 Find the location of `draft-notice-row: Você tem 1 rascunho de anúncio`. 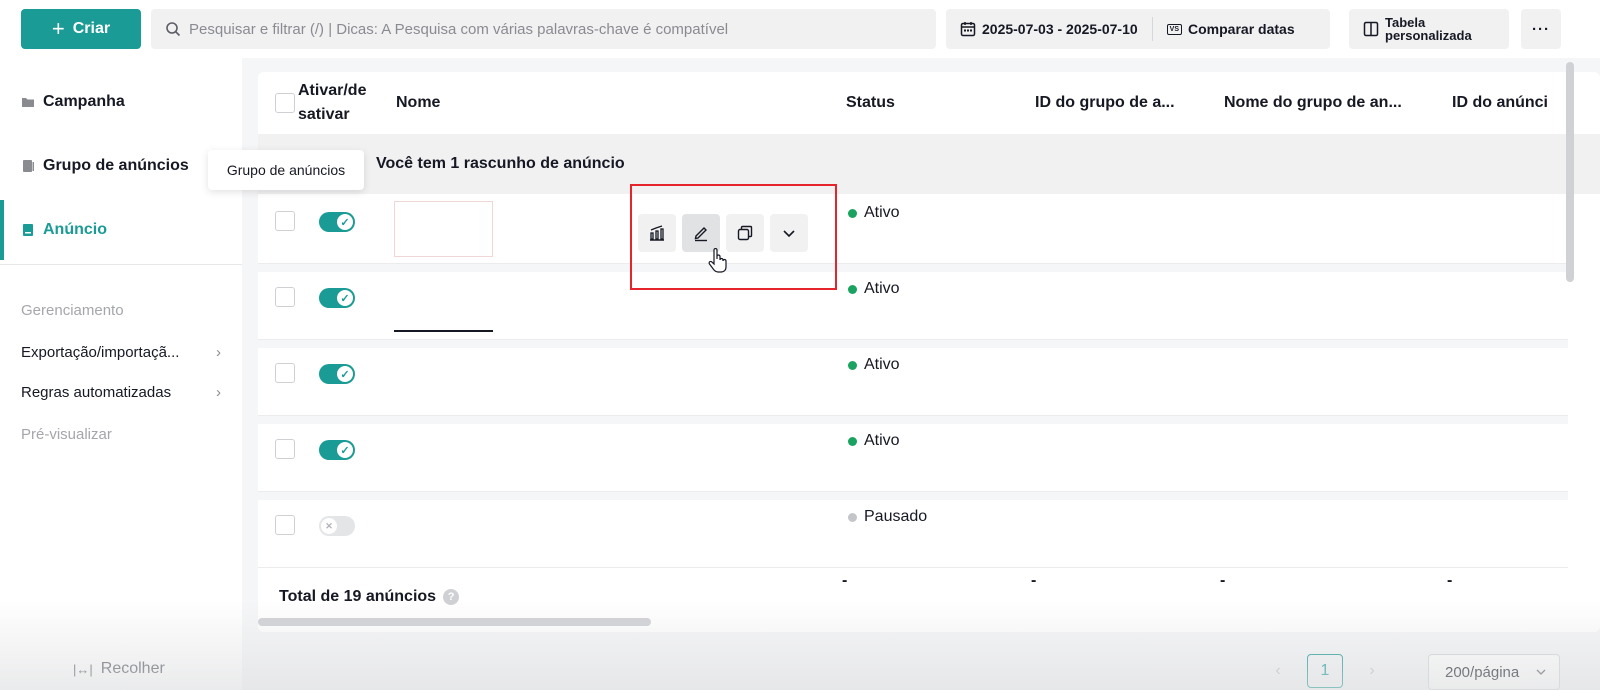

draft-notice-row: Você tem 1 rascunho de anúncio is located at coordinates (929, 164).